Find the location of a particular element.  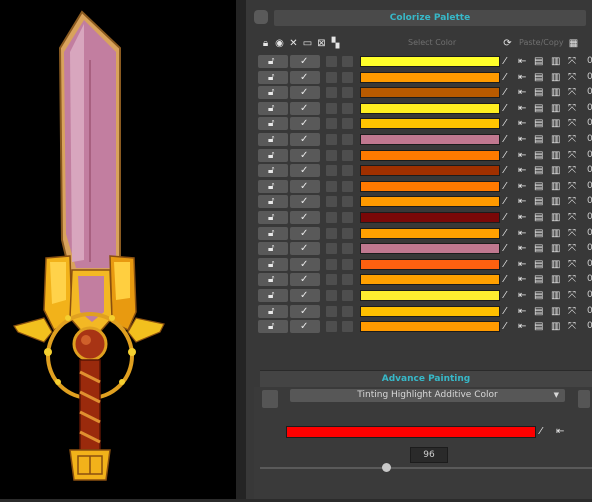

rect-select-icon: ▭ is located at coordinates (307, 43).